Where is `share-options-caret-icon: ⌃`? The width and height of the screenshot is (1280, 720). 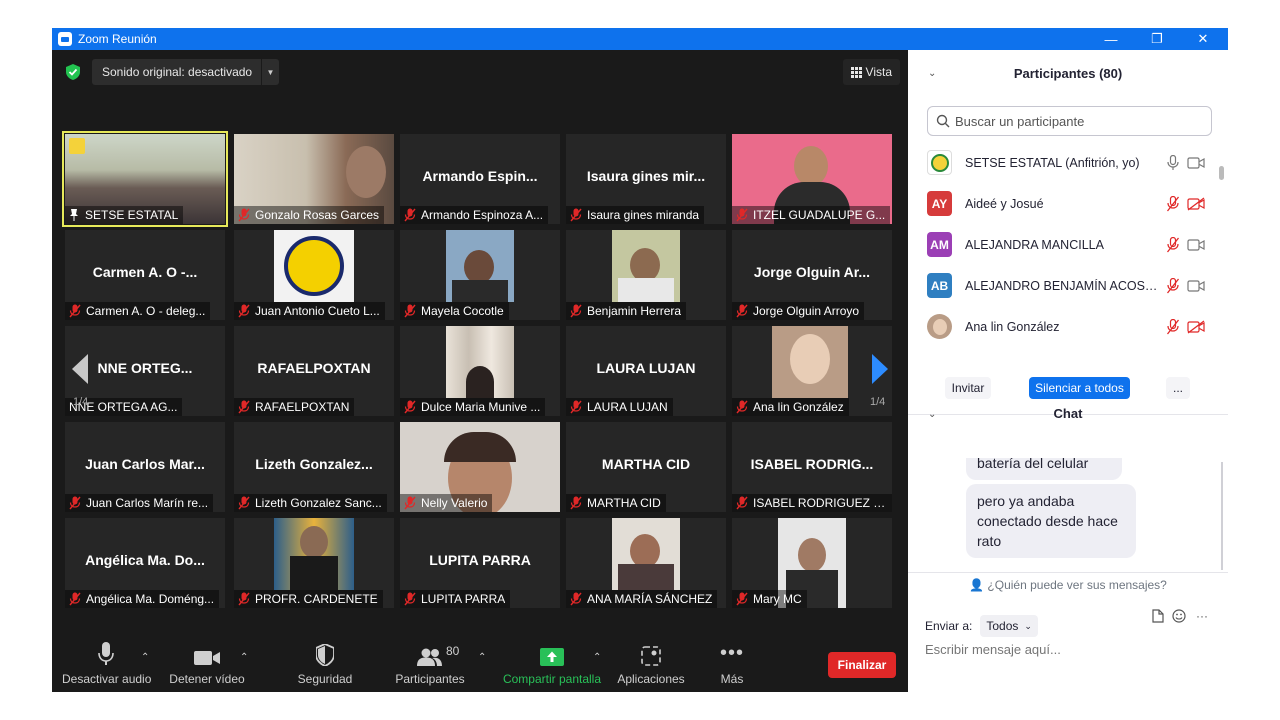
share-options-caret-icon: ⌃ is located at coordinates (597, 657).